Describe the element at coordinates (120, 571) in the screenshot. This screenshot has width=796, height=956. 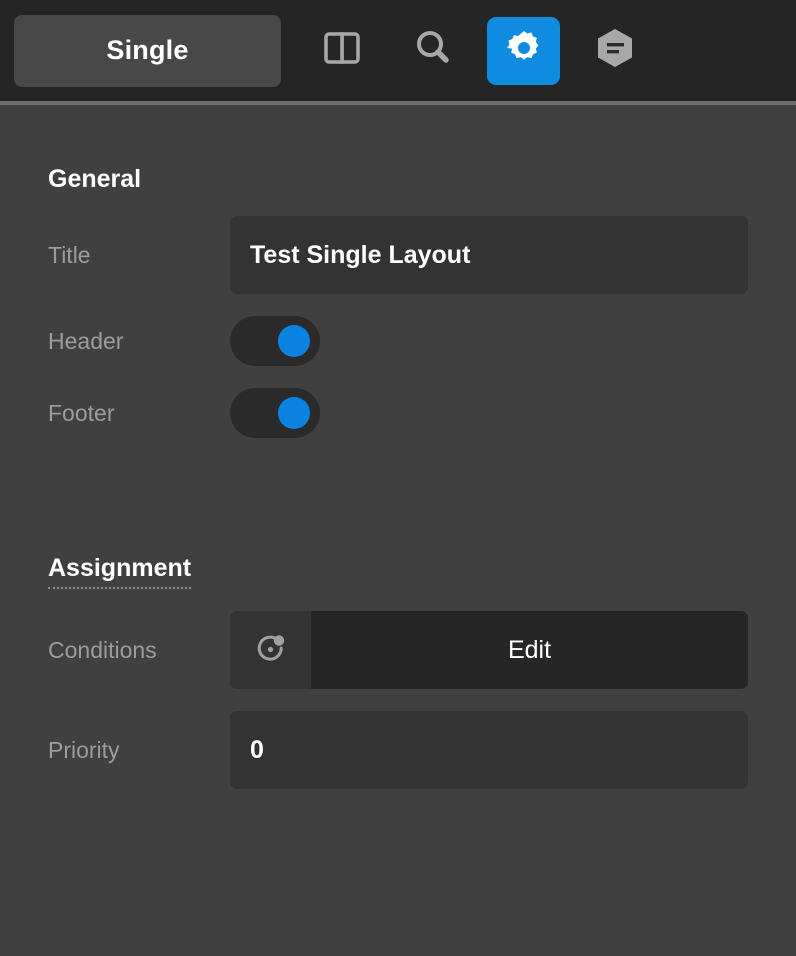
I see `section-heading-assignment: Assignment` at that location.